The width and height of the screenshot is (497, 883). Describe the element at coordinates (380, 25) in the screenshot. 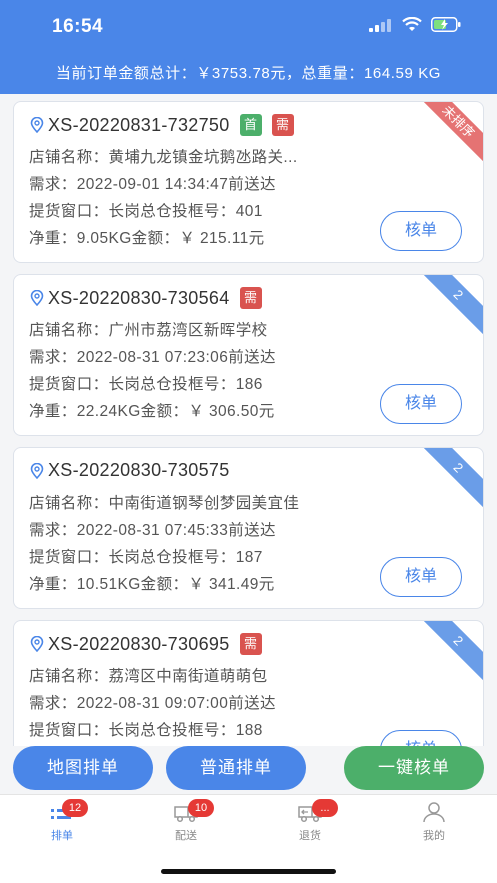

I see `signal-icon` at that location.